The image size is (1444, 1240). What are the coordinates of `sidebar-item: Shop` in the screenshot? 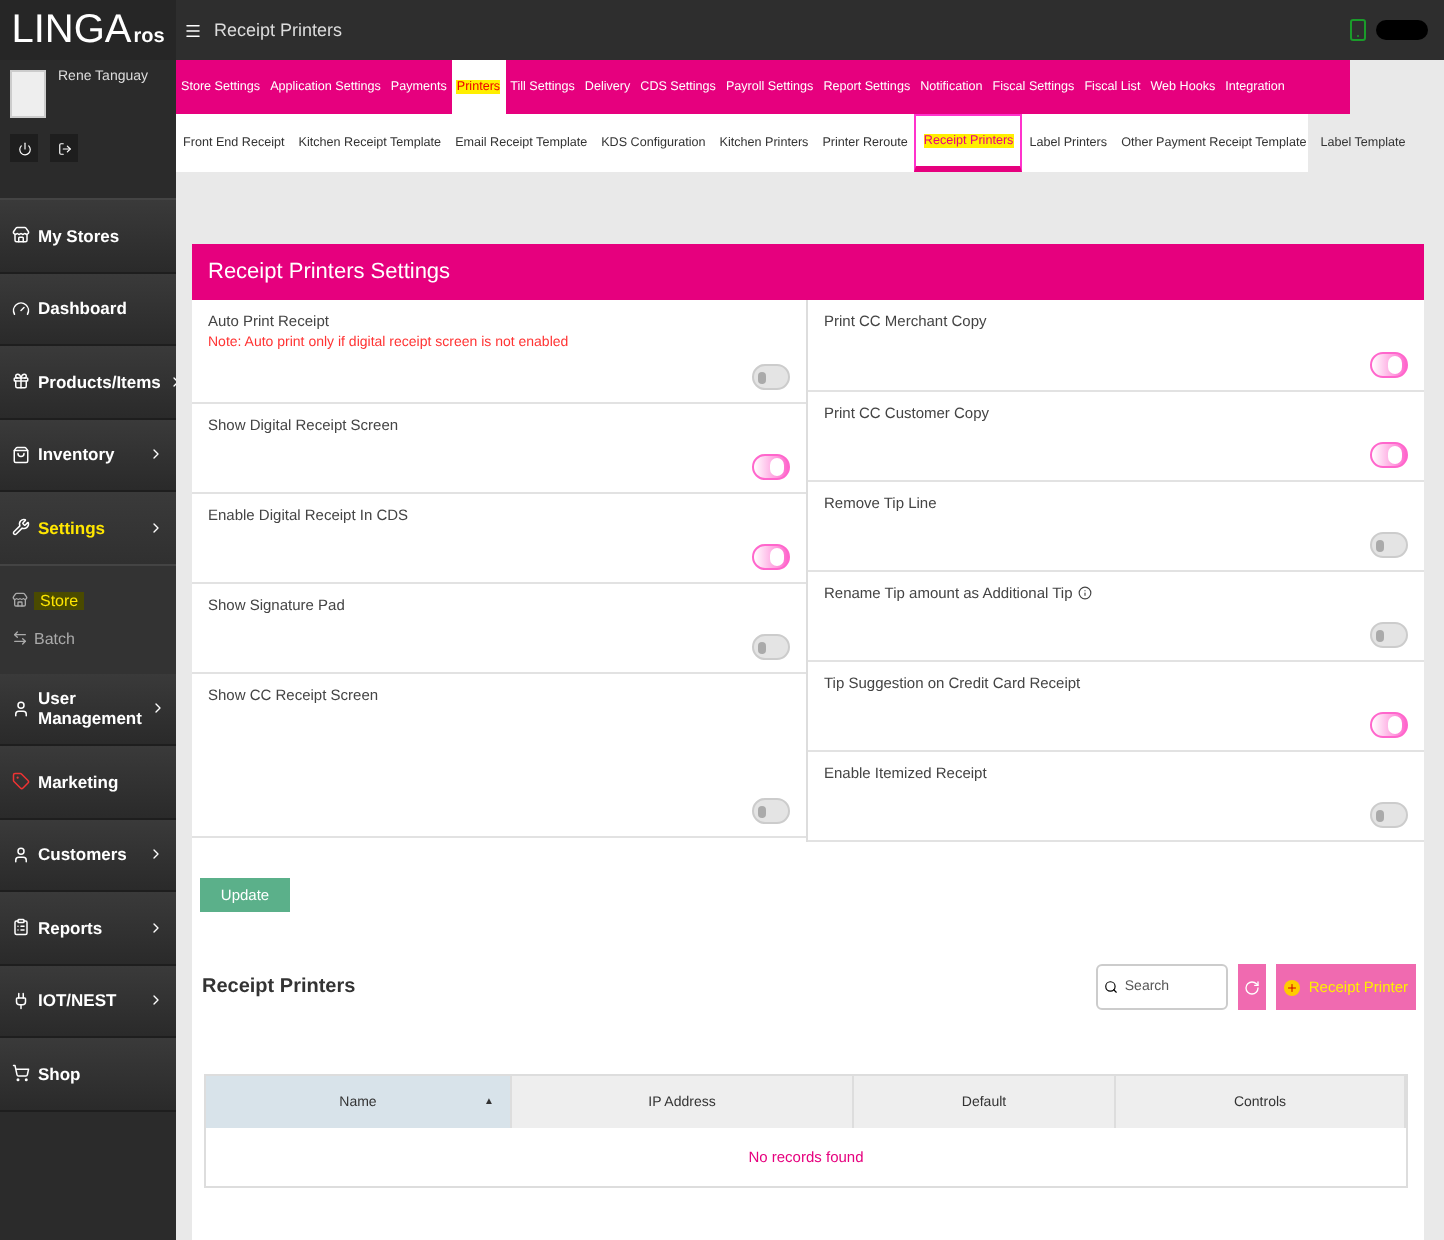 It's located at (88, 1074).